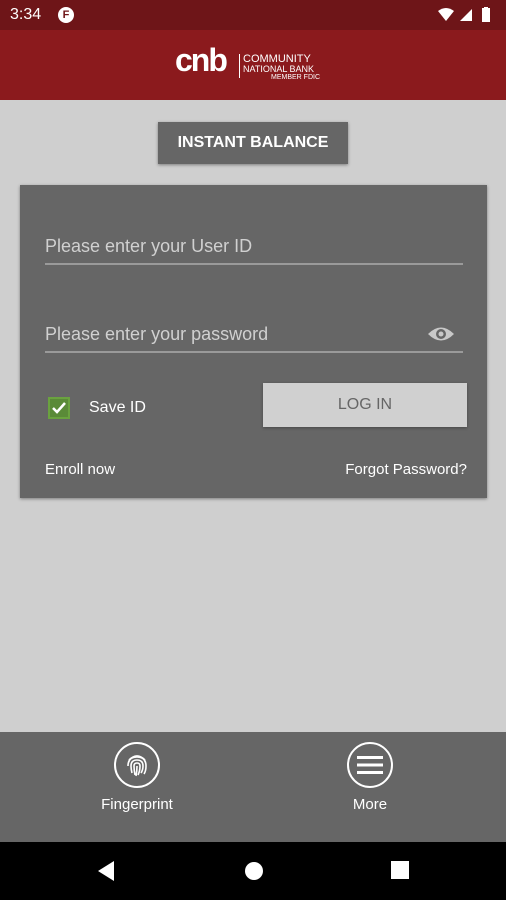 This screenshot has width=506, height=900. Describe the element at coordinates (370, 765) in the screenshot. I see `menu-icon` at that location.